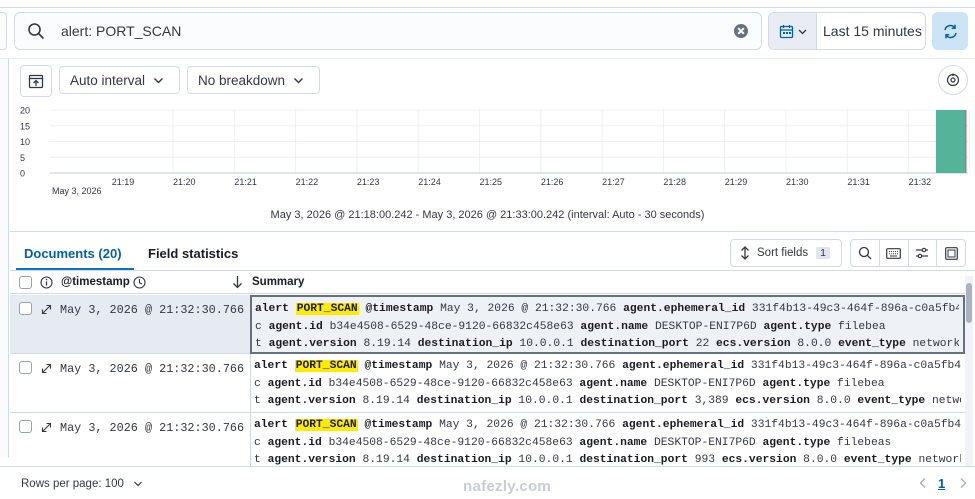  I want to click on x-tick-label: 21:26, so click(552, 182).